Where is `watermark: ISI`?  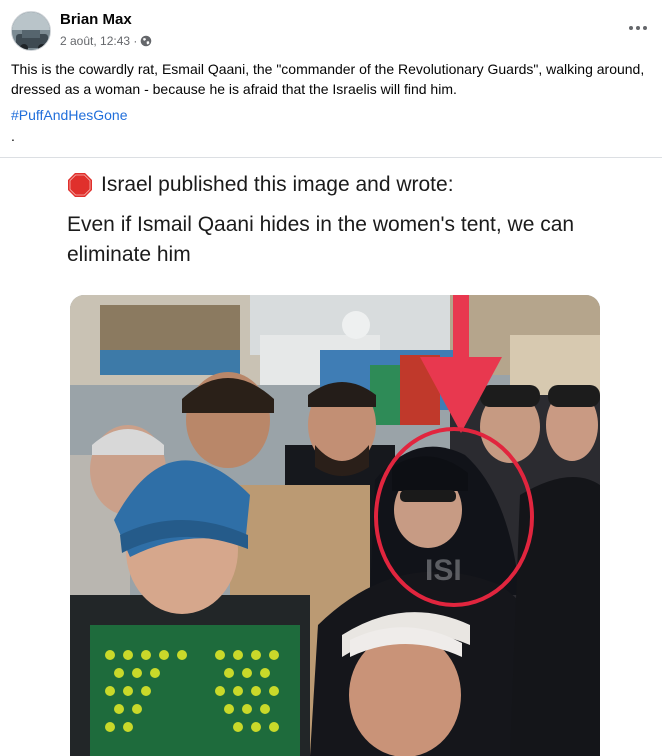
watermark: ISI is located at coordinates (443, 570).